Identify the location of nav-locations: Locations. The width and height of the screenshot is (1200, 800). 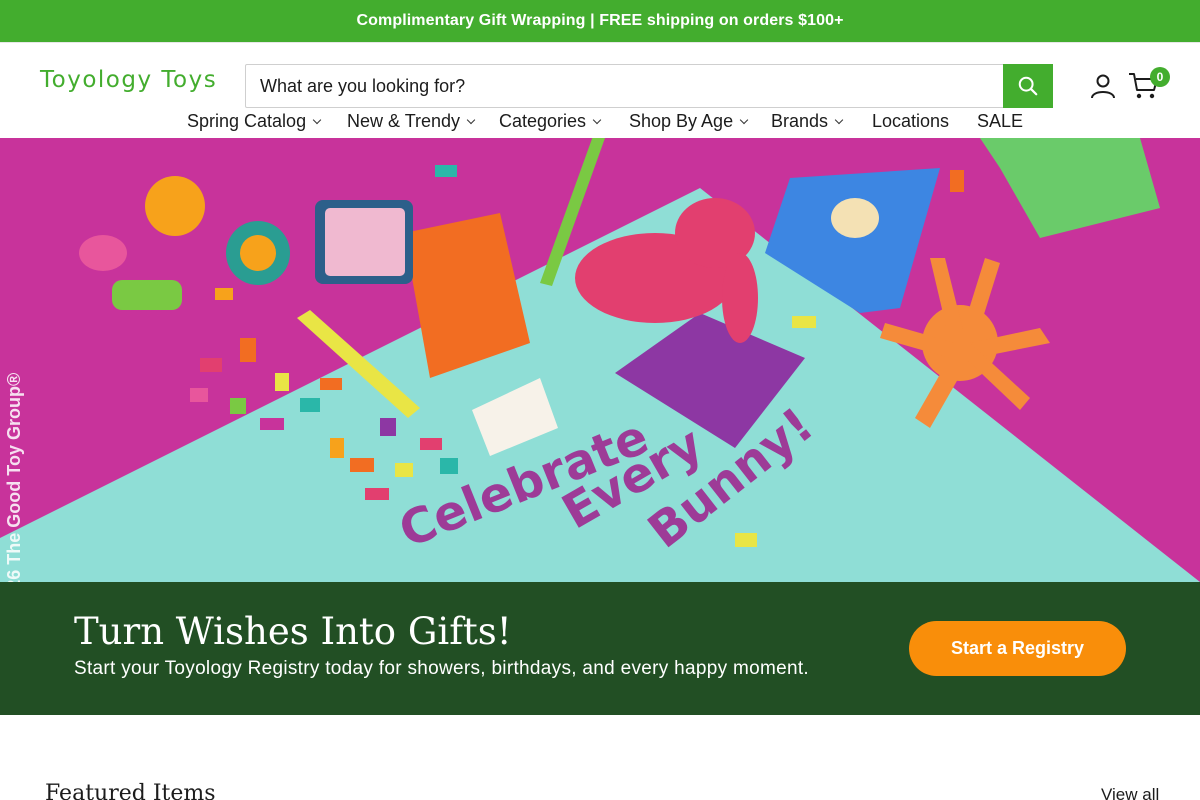
(910, 121).